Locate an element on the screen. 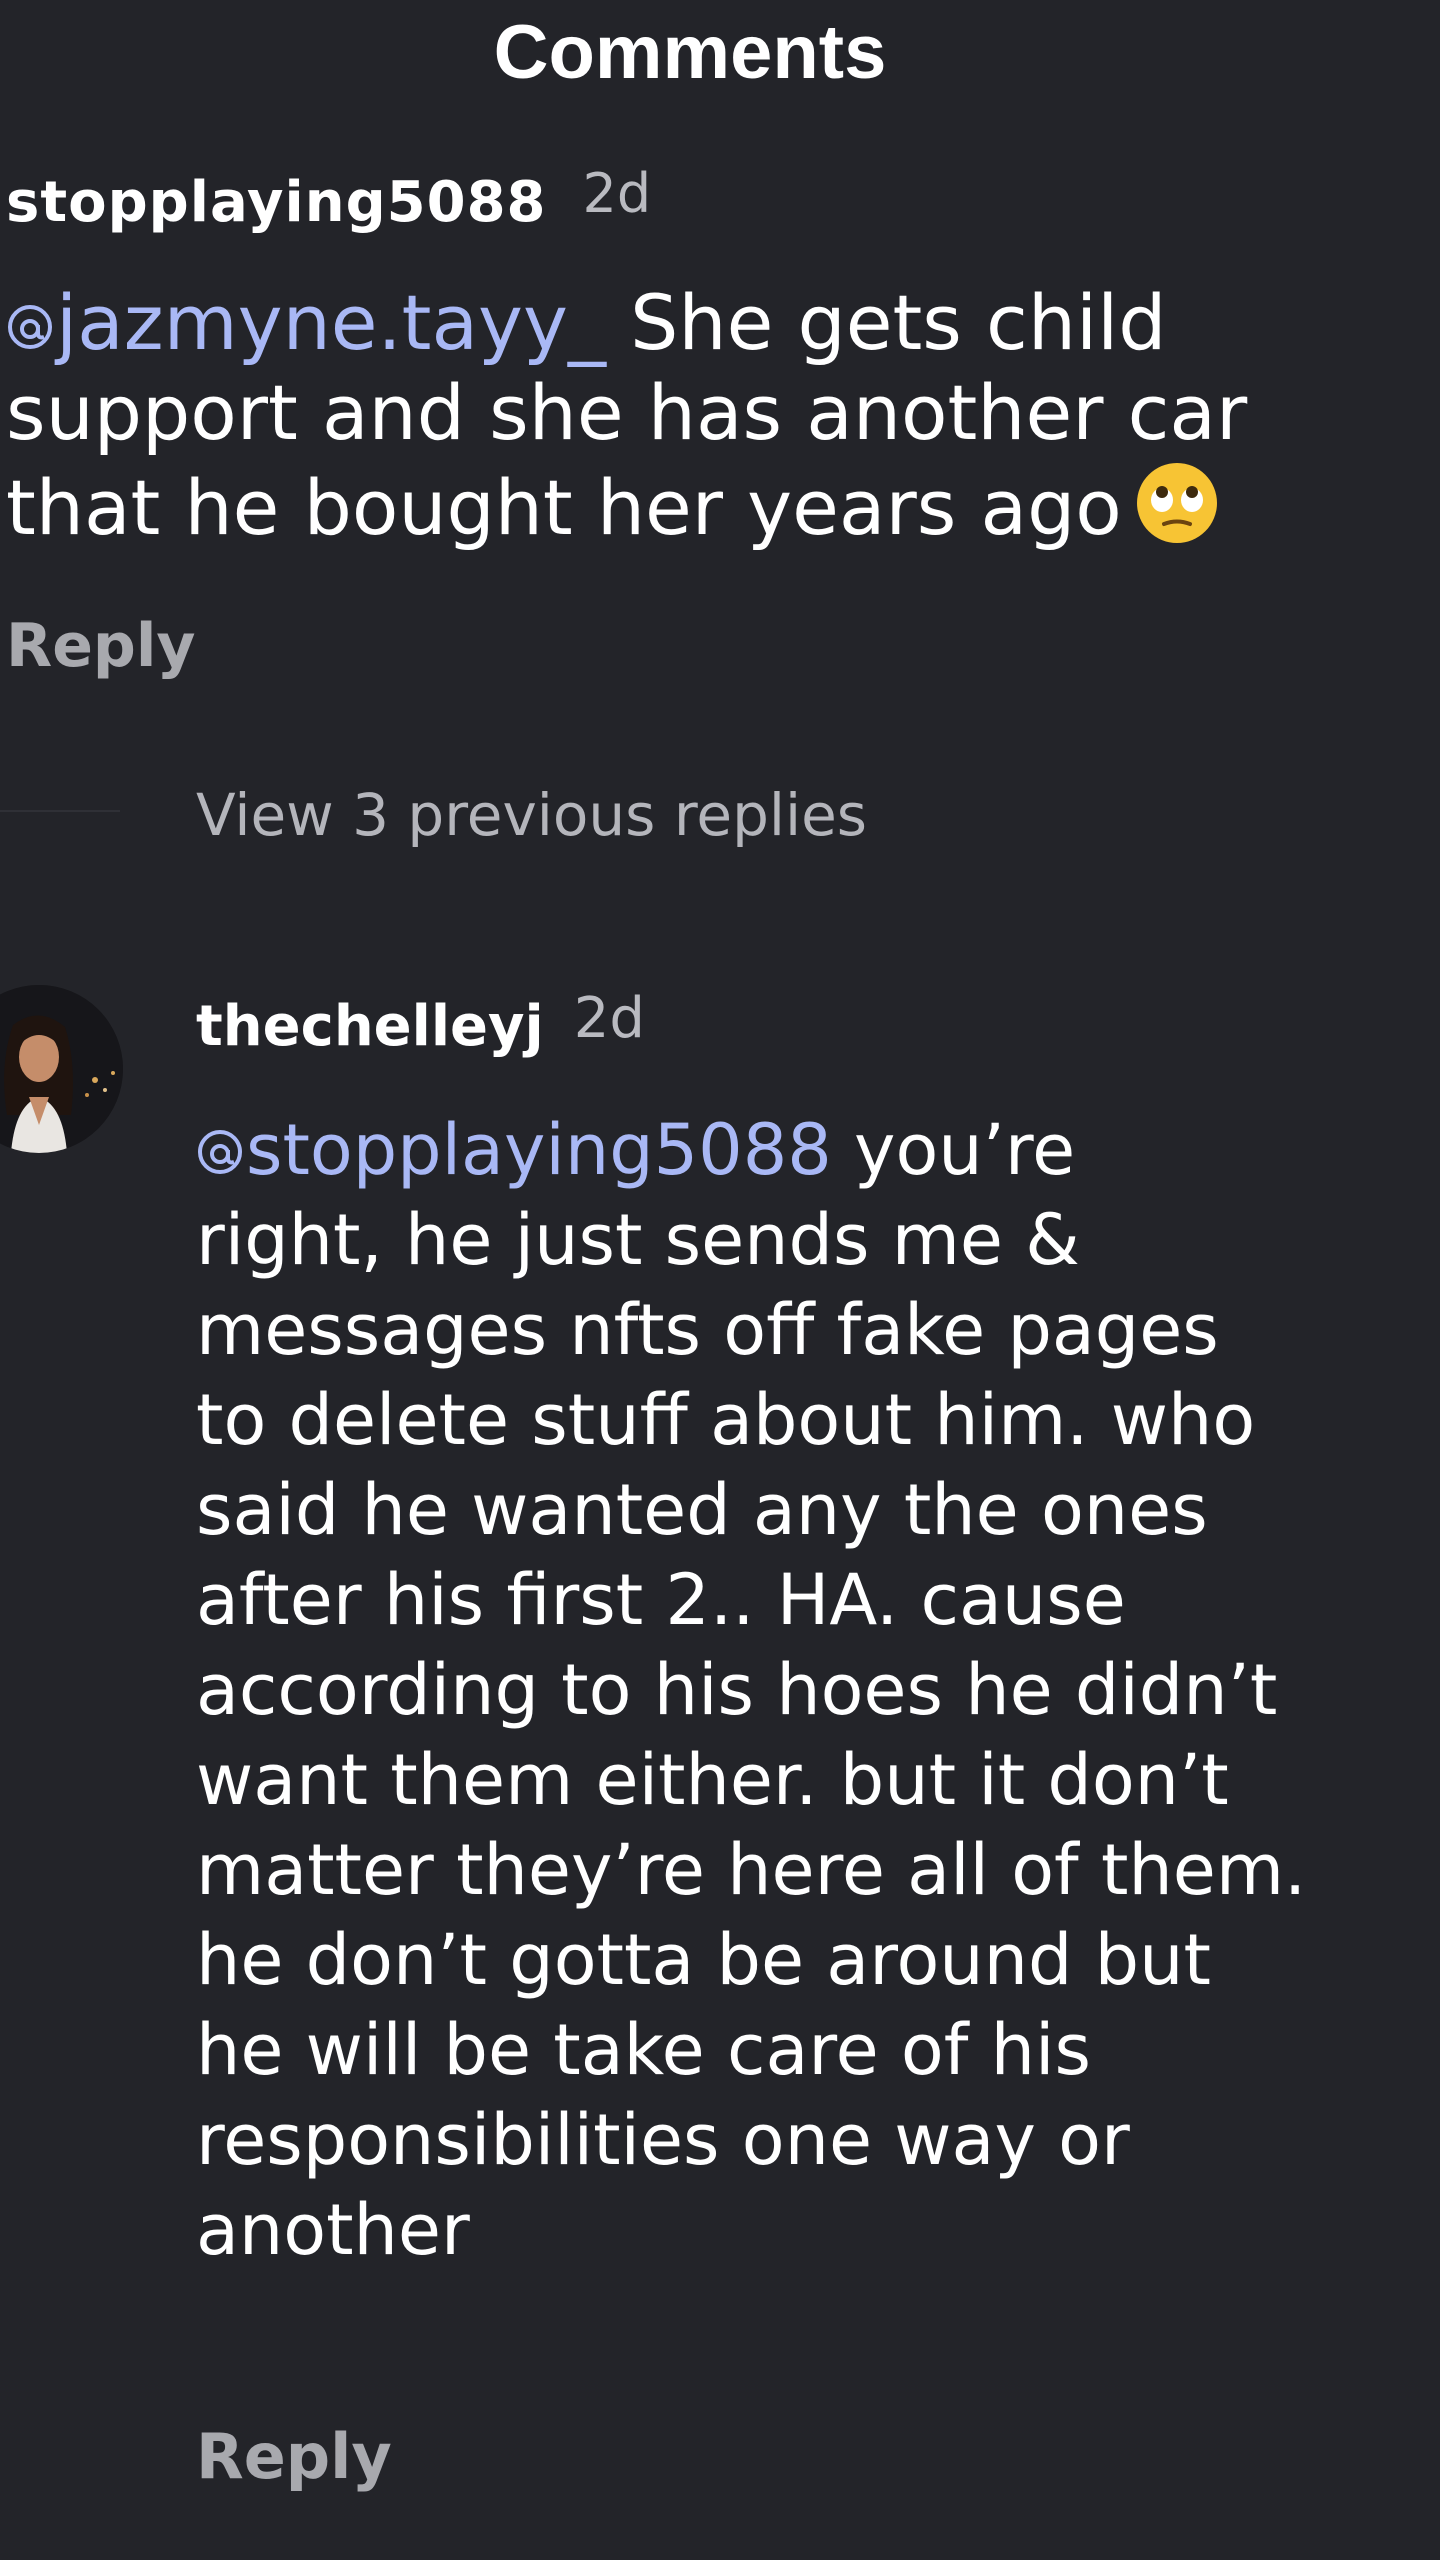 This screenshot has height=2560, width=1440. mention-link: jazmyne.tayy_ is located at coordinates (306, 322).